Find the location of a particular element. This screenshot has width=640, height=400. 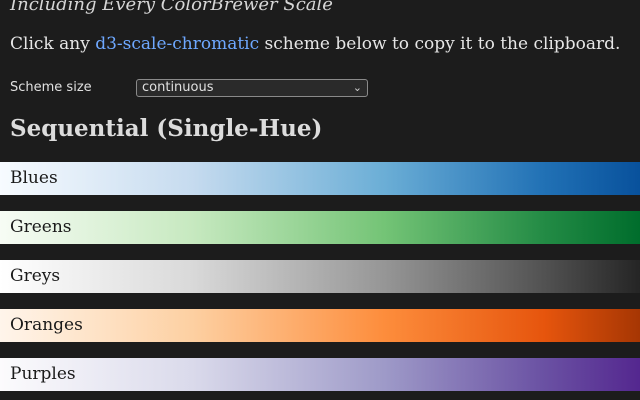

chevron-down-icon: ⌄ is located at coordinates (357, 87).